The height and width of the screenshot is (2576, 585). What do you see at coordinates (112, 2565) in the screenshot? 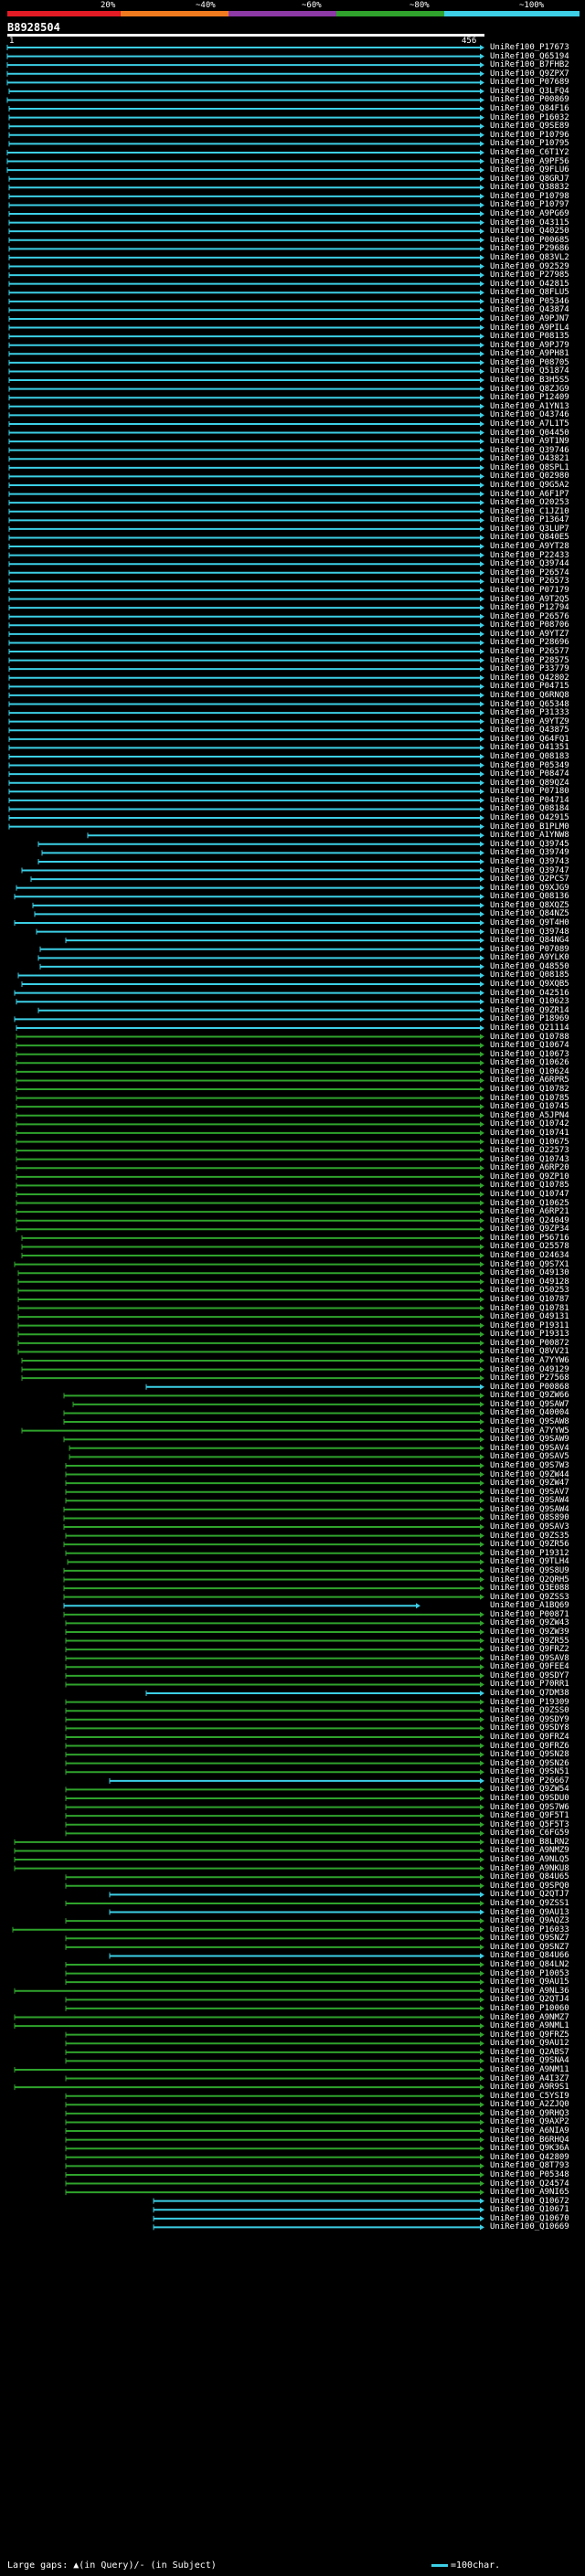
I see `large-gaps-note: Large gaps: ▲(in Query)/- (in Subject)` at bounding box center [112, 2565].